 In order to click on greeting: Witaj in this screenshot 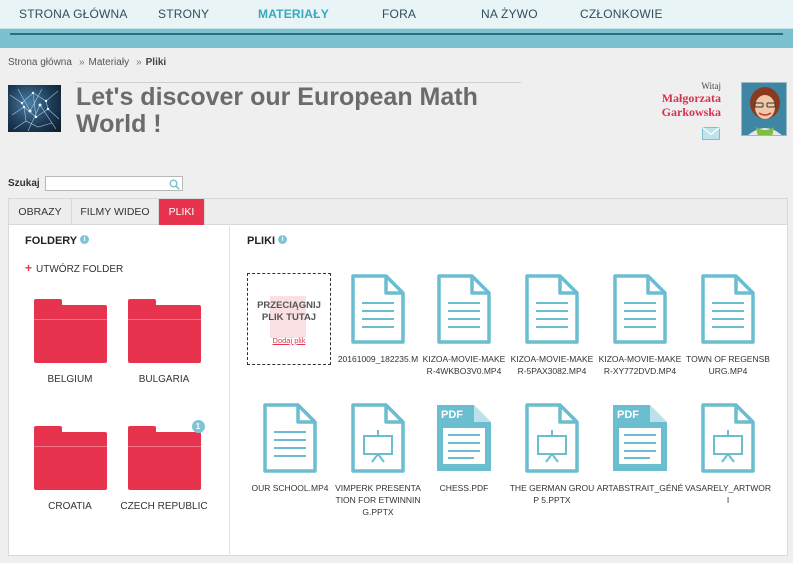, I will do `click(711, 86)`.